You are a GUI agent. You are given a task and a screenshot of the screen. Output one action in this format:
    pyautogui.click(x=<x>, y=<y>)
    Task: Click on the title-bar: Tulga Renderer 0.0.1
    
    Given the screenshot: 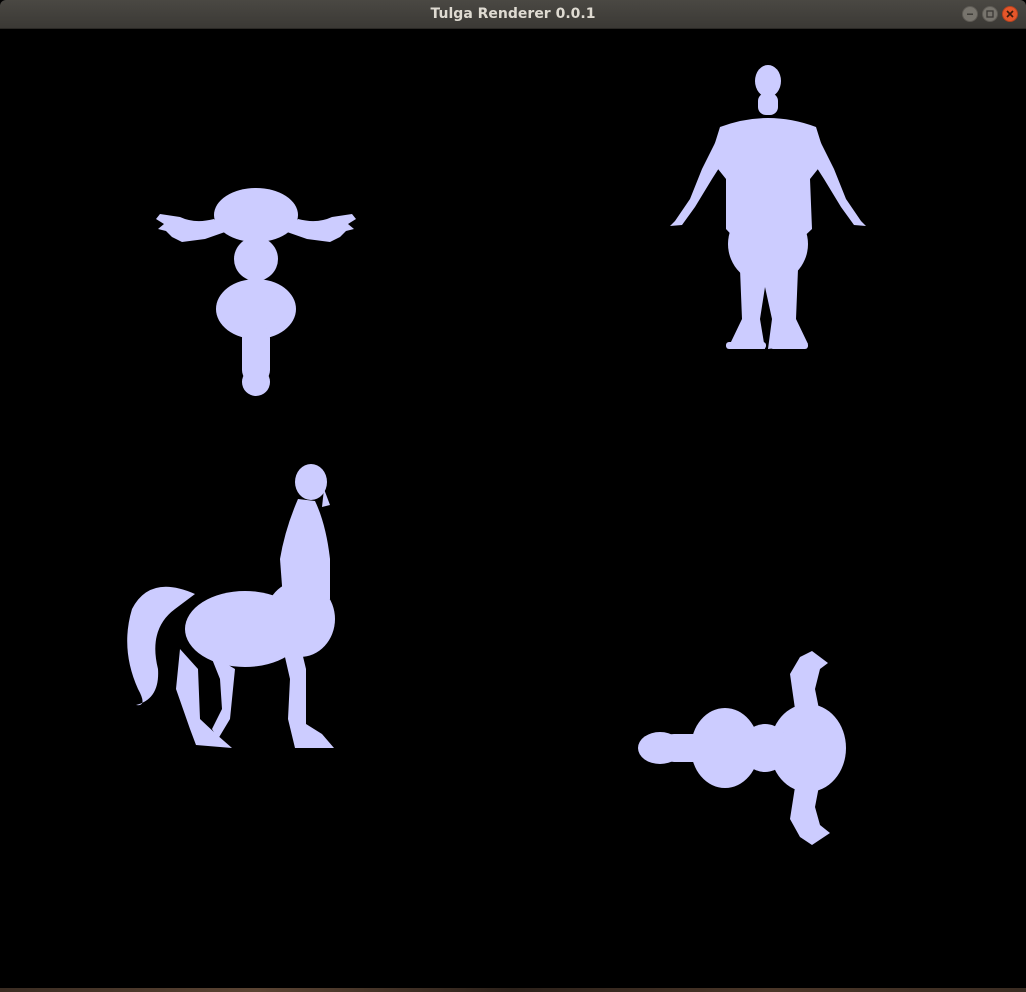 What is the action you would take?
    pyautogui.click(x=513, y=14)
    